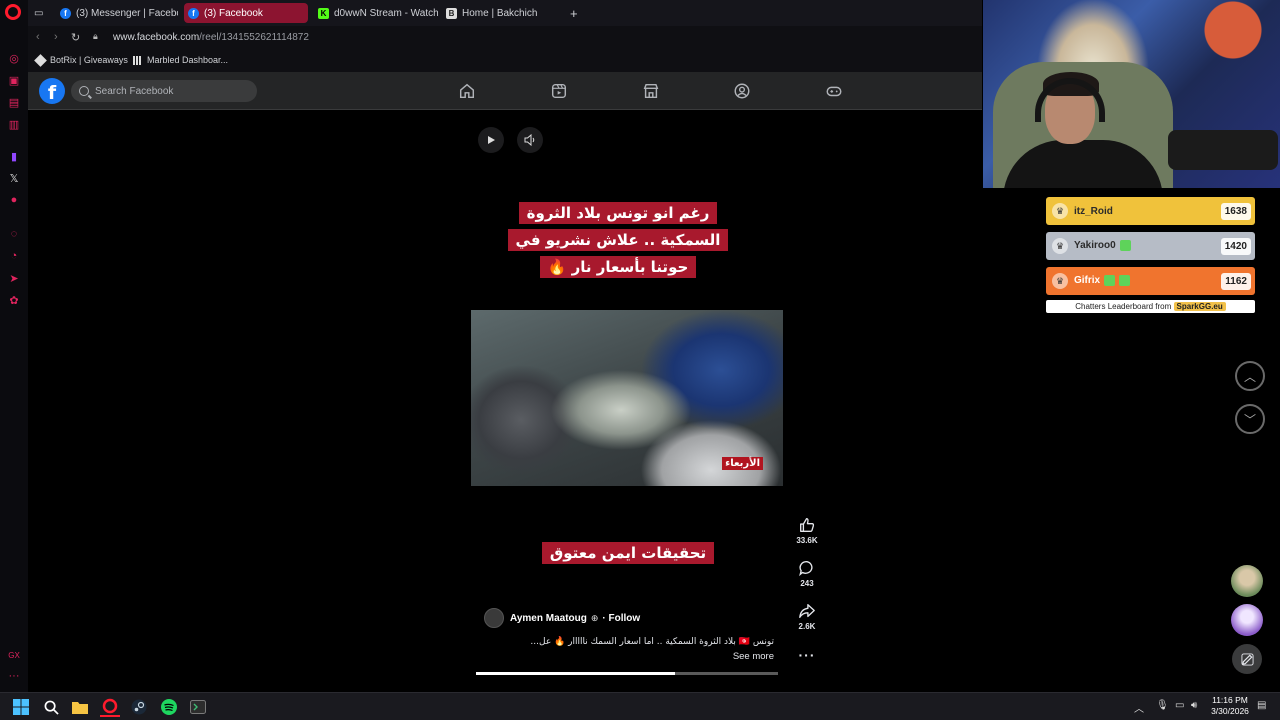 Image resolution: width=1280 pixels, height=720 pixels. Describe the element at coordinates (1124, 306) in the screenshot. I see `footer-text: Chatters Leaderboard from` at that location.